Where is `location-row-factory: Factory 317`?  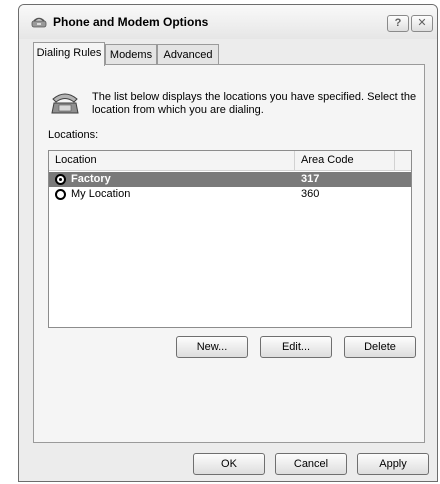
location-row-factory: Factory 317 is located at coordinates (230, 179).